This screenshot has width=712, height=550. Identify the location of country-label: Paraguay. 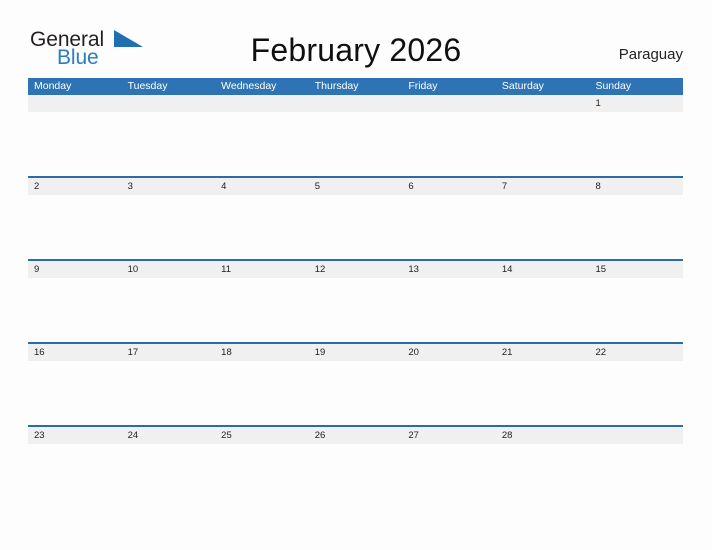
(650, 54).